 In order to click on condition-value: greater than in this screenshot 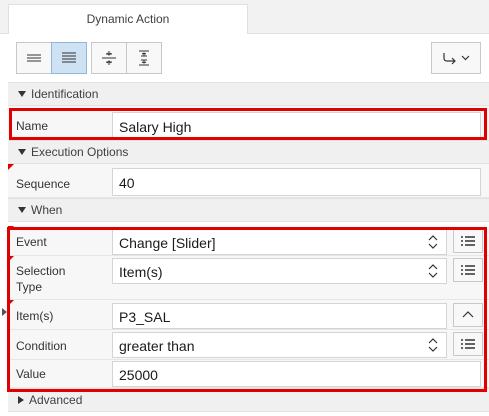, I will do `click(157, 346)`.